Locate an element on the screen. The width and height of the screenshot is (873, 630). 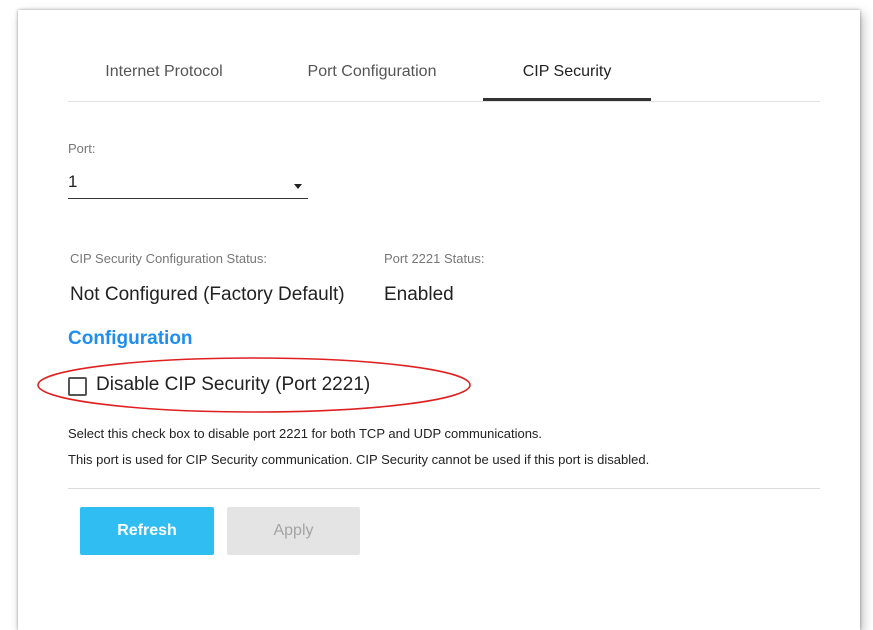
port-select-value: 1 is located at coordinates (73, 181).